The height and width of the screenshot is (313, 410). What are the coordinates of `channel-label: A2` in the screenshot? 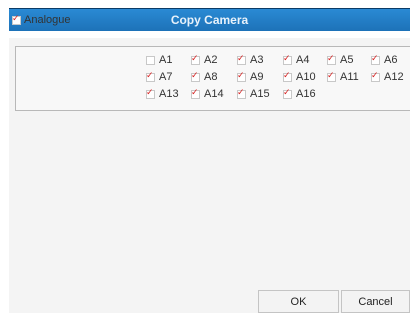 It's located at (211, 60).